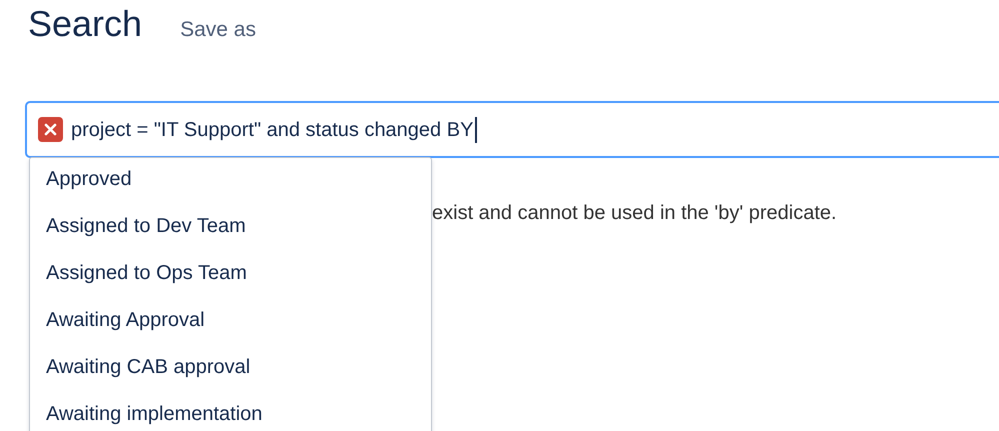  What do you see at coordinates (230, 415) in the screenshot?
I see `suggestion-item: Awaiting implementation` at bounding box center [230, 415].